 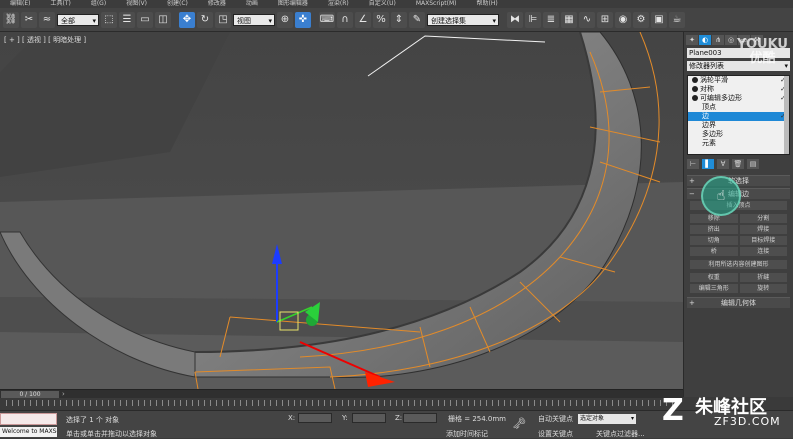 I want to click on modifier-stack: 涡轮平滑✓对称✓可编辑多边形✓顶点边✓边界多边形元素, so click(x=738, y=115).